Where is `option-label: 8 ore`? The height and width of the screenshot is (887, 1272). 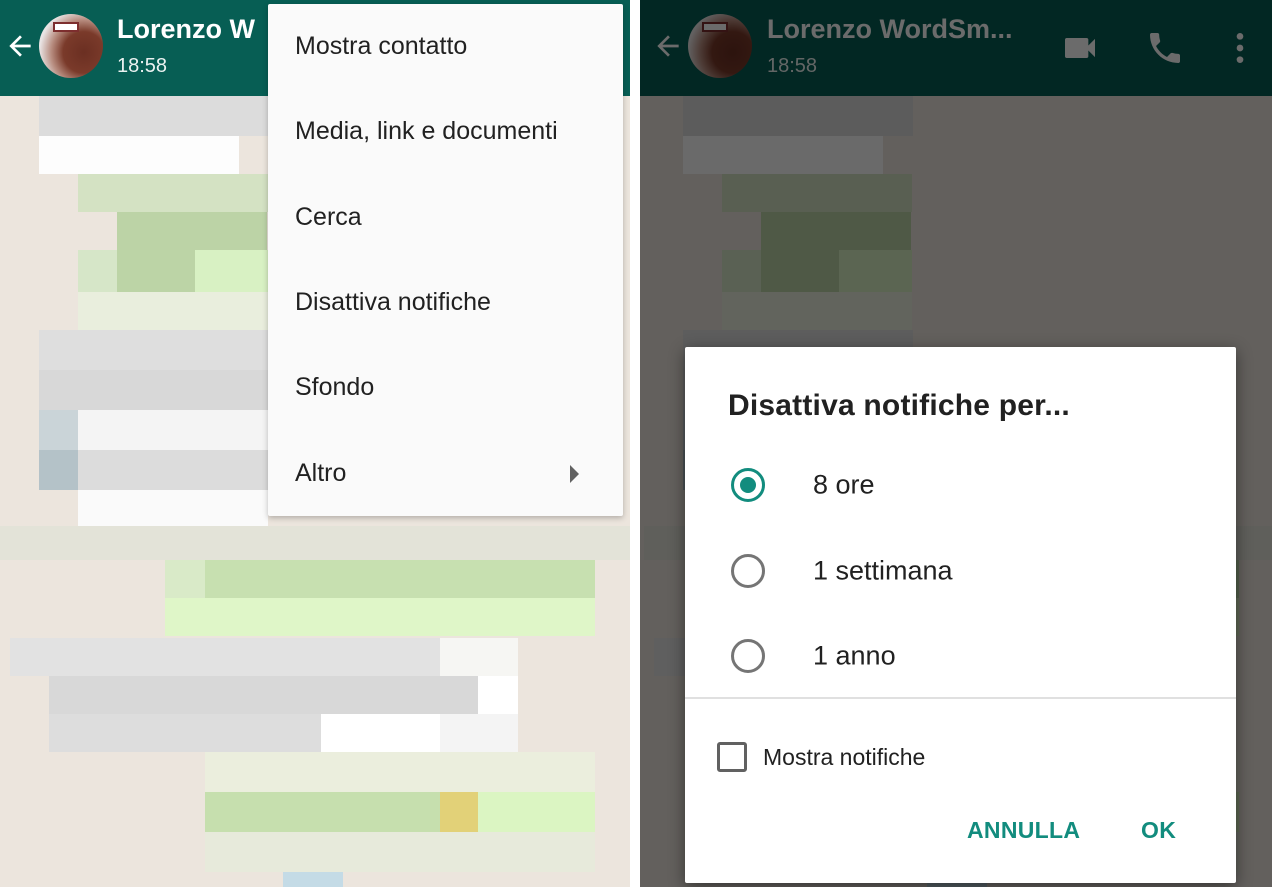
option-label: 8 ore is located at coordinates (844, 484).